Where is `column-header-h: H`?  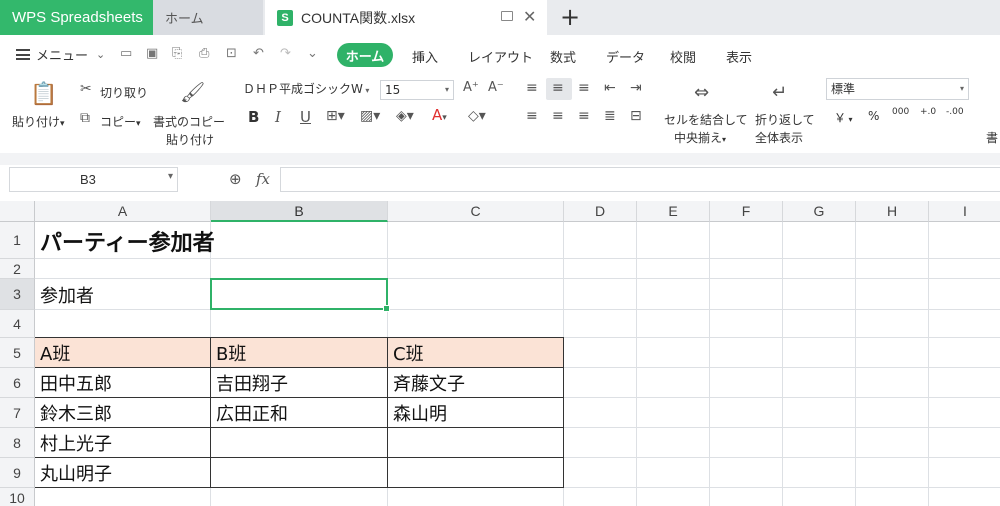 column-header-h: H is located at coordinates (892, 211).